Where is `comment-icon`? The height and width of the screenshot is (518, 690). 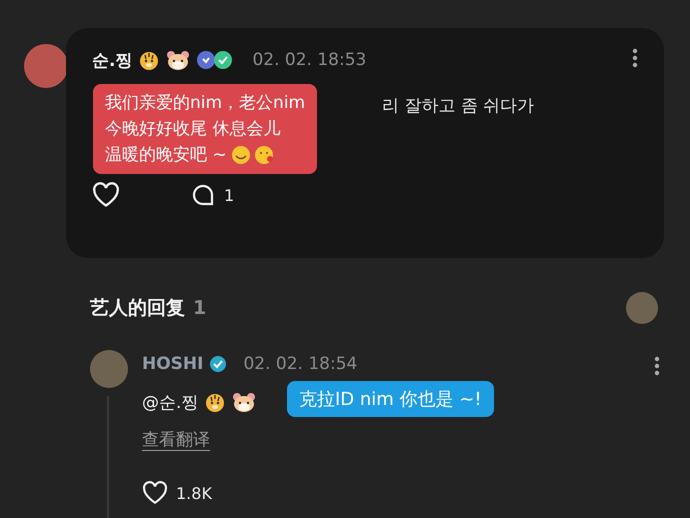 comment-icon is located at coordinates (203, 195).